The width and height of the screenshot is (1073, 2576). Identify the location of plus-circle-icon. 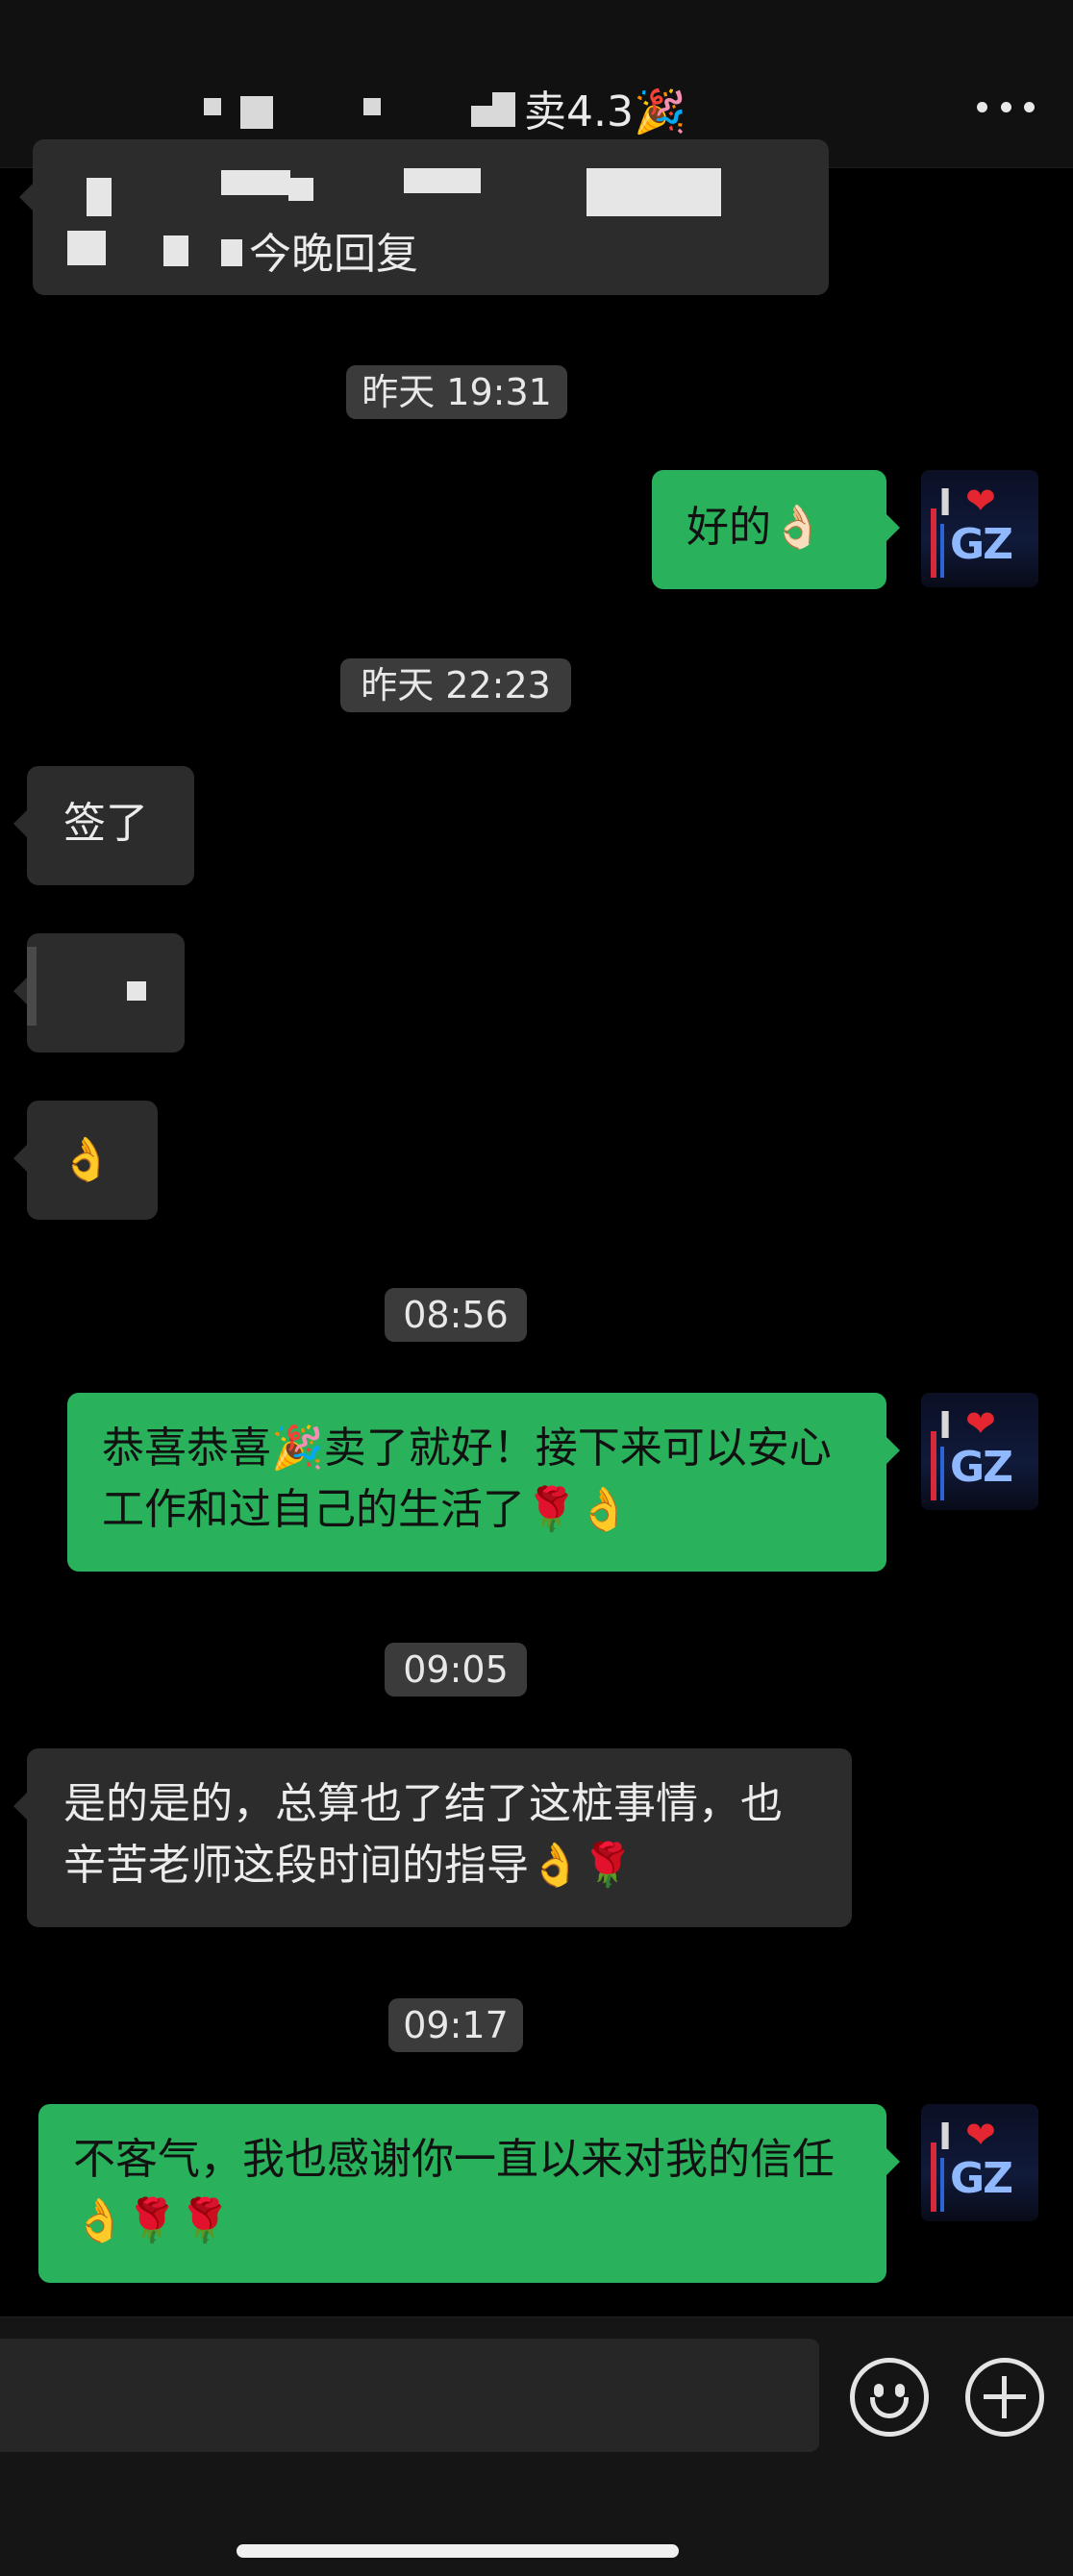
(1005, 2397).